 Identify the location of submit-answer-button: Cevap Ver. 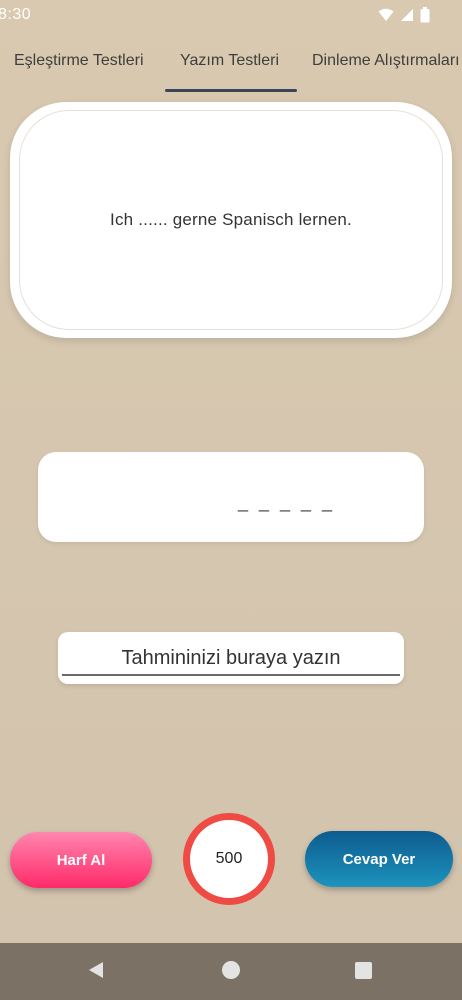
(379, 859).